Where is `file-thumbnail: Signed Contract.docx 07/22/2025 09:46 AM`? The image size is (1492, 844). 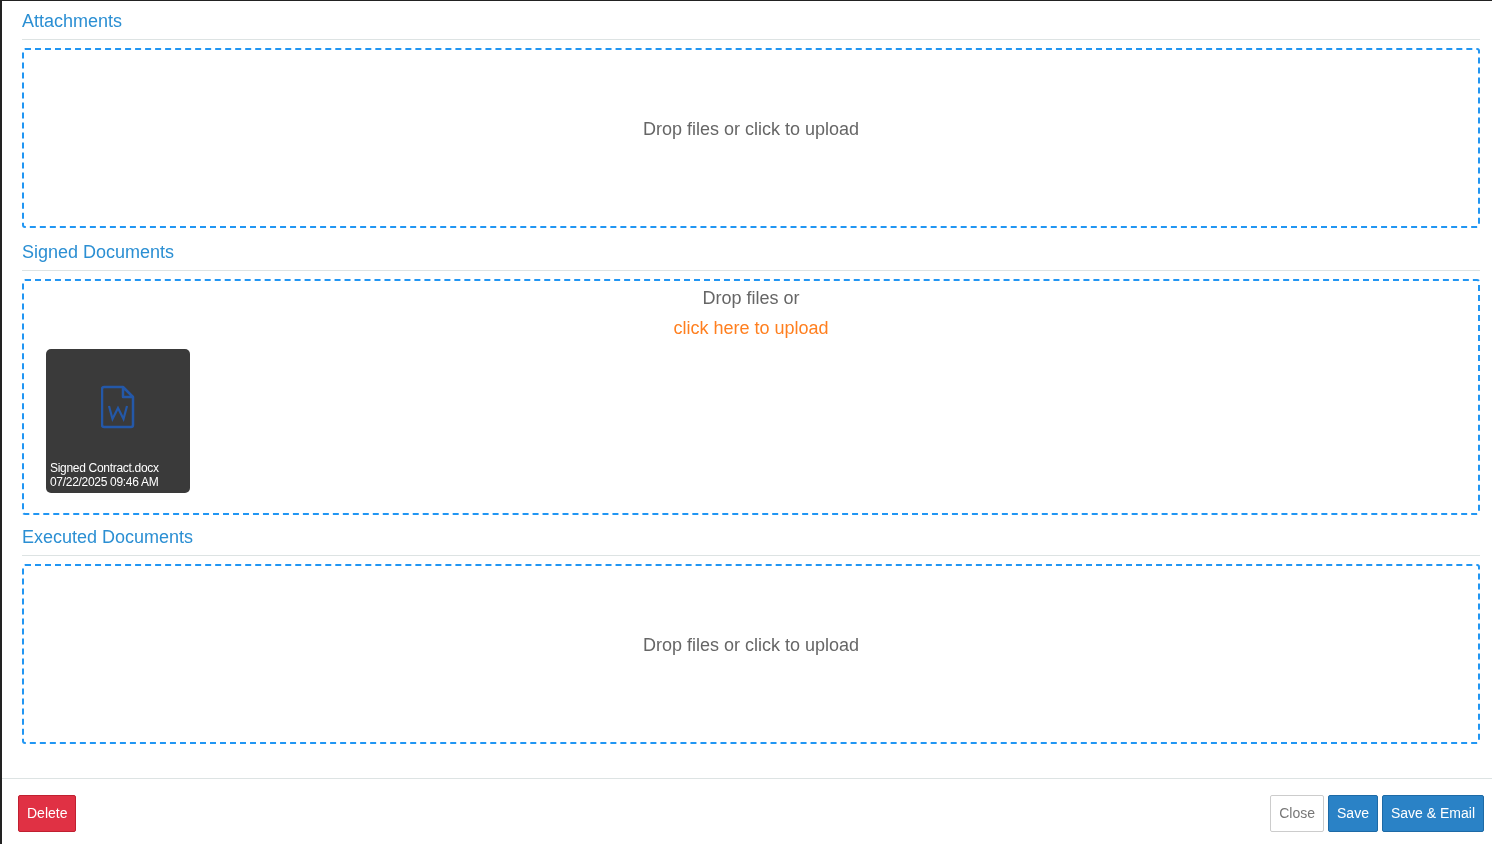 file-thumbnail: Signed Contract.docx 07/22/2025 09:46 AM is located at coordinates (118, 421).